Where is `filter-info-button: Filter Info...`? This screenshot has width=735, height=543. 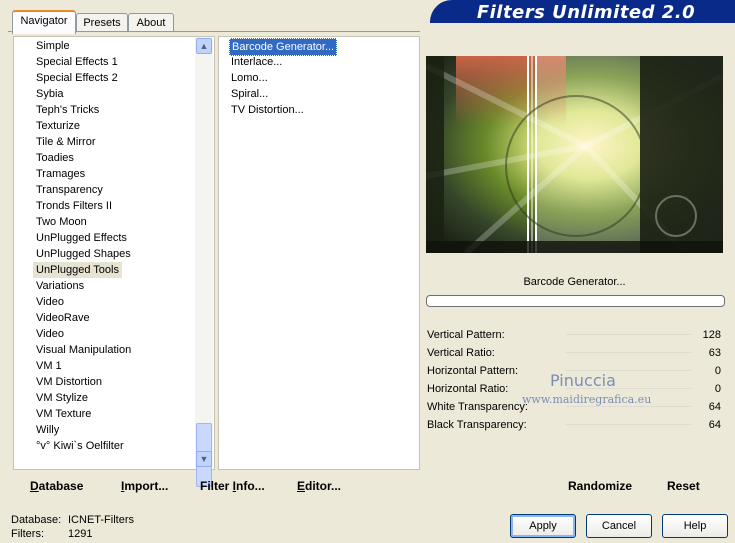 filter-info-button: Filter Info... is located at coordinates (232, 486).